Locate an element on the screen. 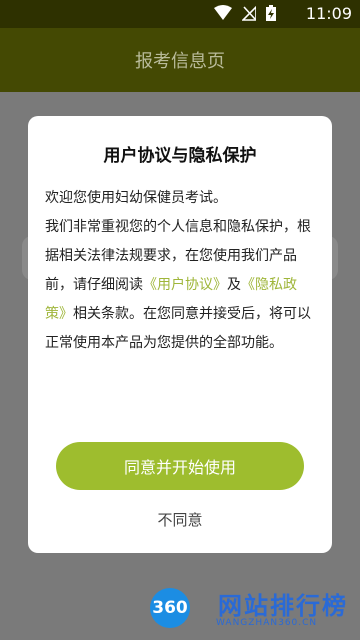 This screenshot has height=640, width=360. watermark-title: 网站排行榜 is located at coordinates (283, 606).